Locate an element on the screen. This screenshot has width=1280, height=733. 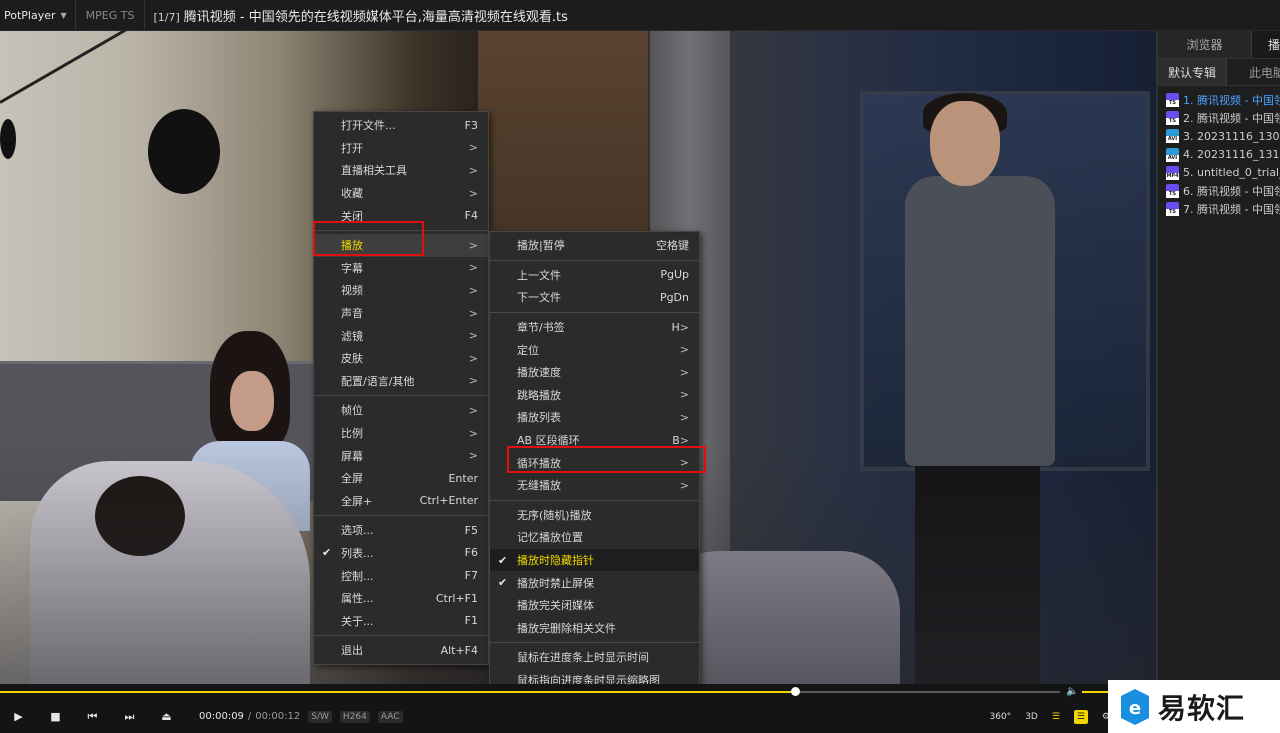
playlist-item: MP4 5. untitled_0_trial_0.m is located at coordinates (1219, 173).